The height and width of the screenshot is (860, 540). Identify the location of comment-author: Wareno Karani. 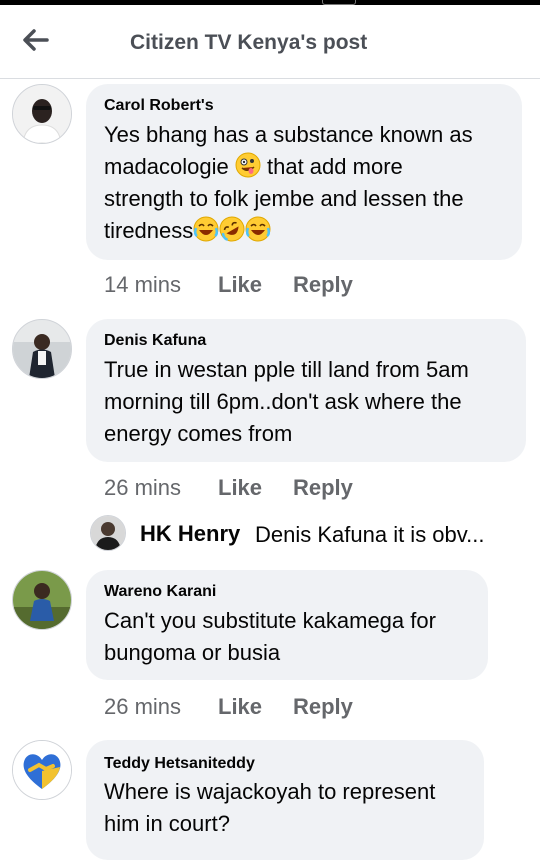
(160, 592).